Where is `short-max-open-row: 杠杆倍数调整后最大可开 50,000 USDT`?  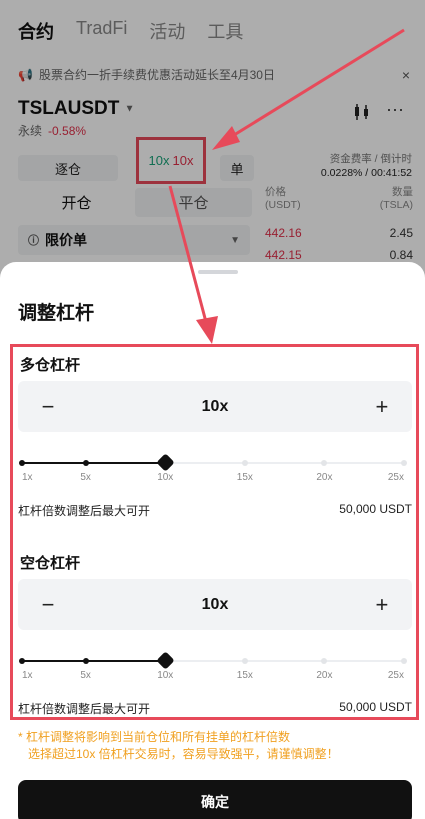
short-max-open-row: 杠杆倍数调整后最大可开 50,000 USDT is located at coordinates (215, 708).